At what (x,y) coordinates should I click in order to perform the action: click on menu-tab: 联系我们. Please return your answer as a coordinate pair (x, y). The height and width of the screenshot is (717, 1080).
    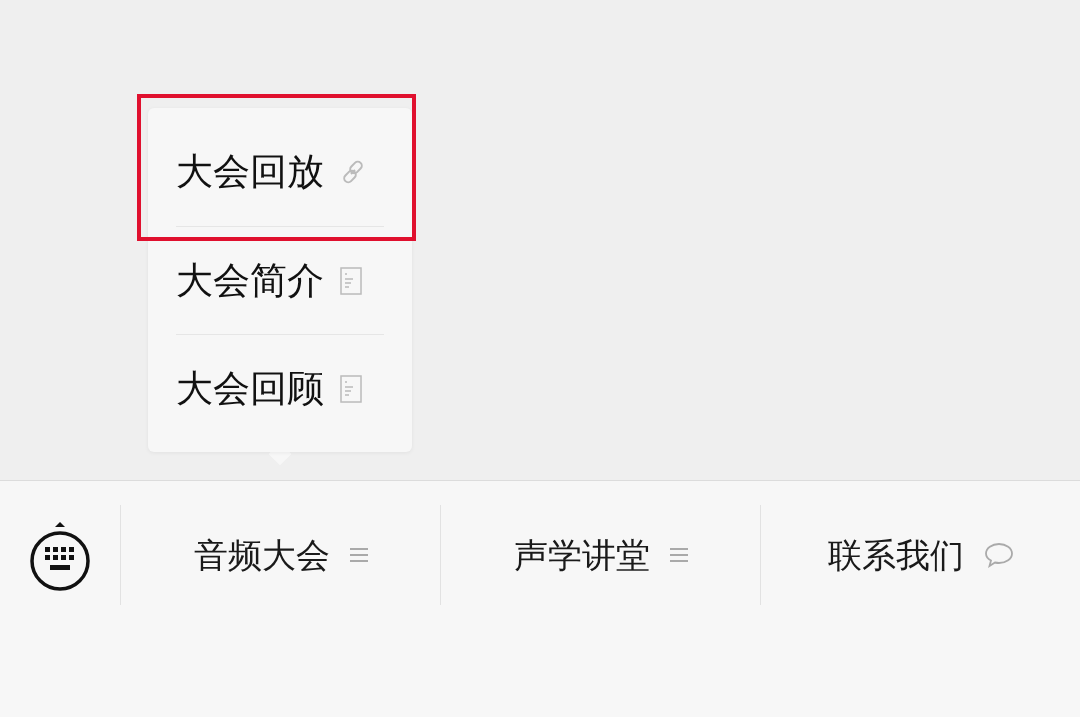
    Looking at the image, I should click on (920, 555).